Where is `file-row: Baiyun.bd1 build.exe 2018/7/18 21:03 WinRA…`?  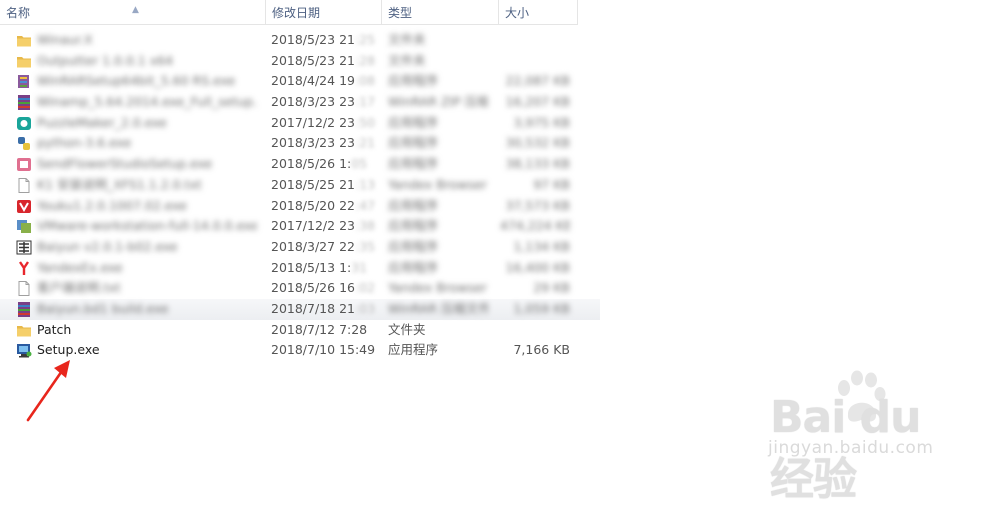 file-row: Baiyun.bd1 build.exe 2018/7/18 21:03 WinRA… is located at coordinates (300, 309).